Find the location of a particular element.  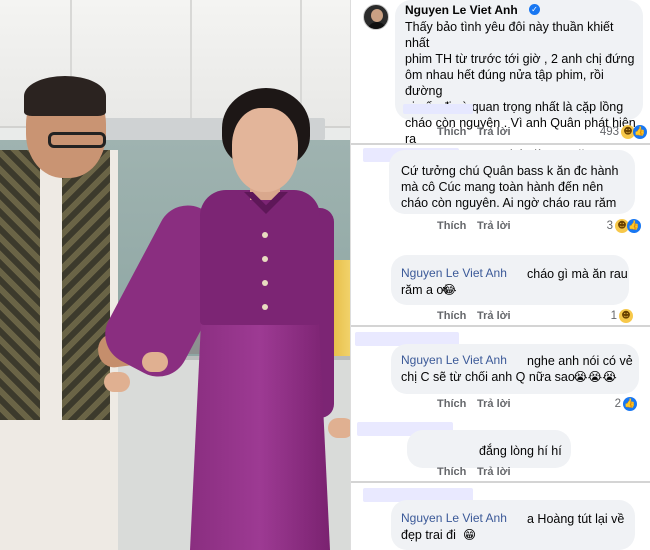

man-glasses is located at coordinates (77, 140).